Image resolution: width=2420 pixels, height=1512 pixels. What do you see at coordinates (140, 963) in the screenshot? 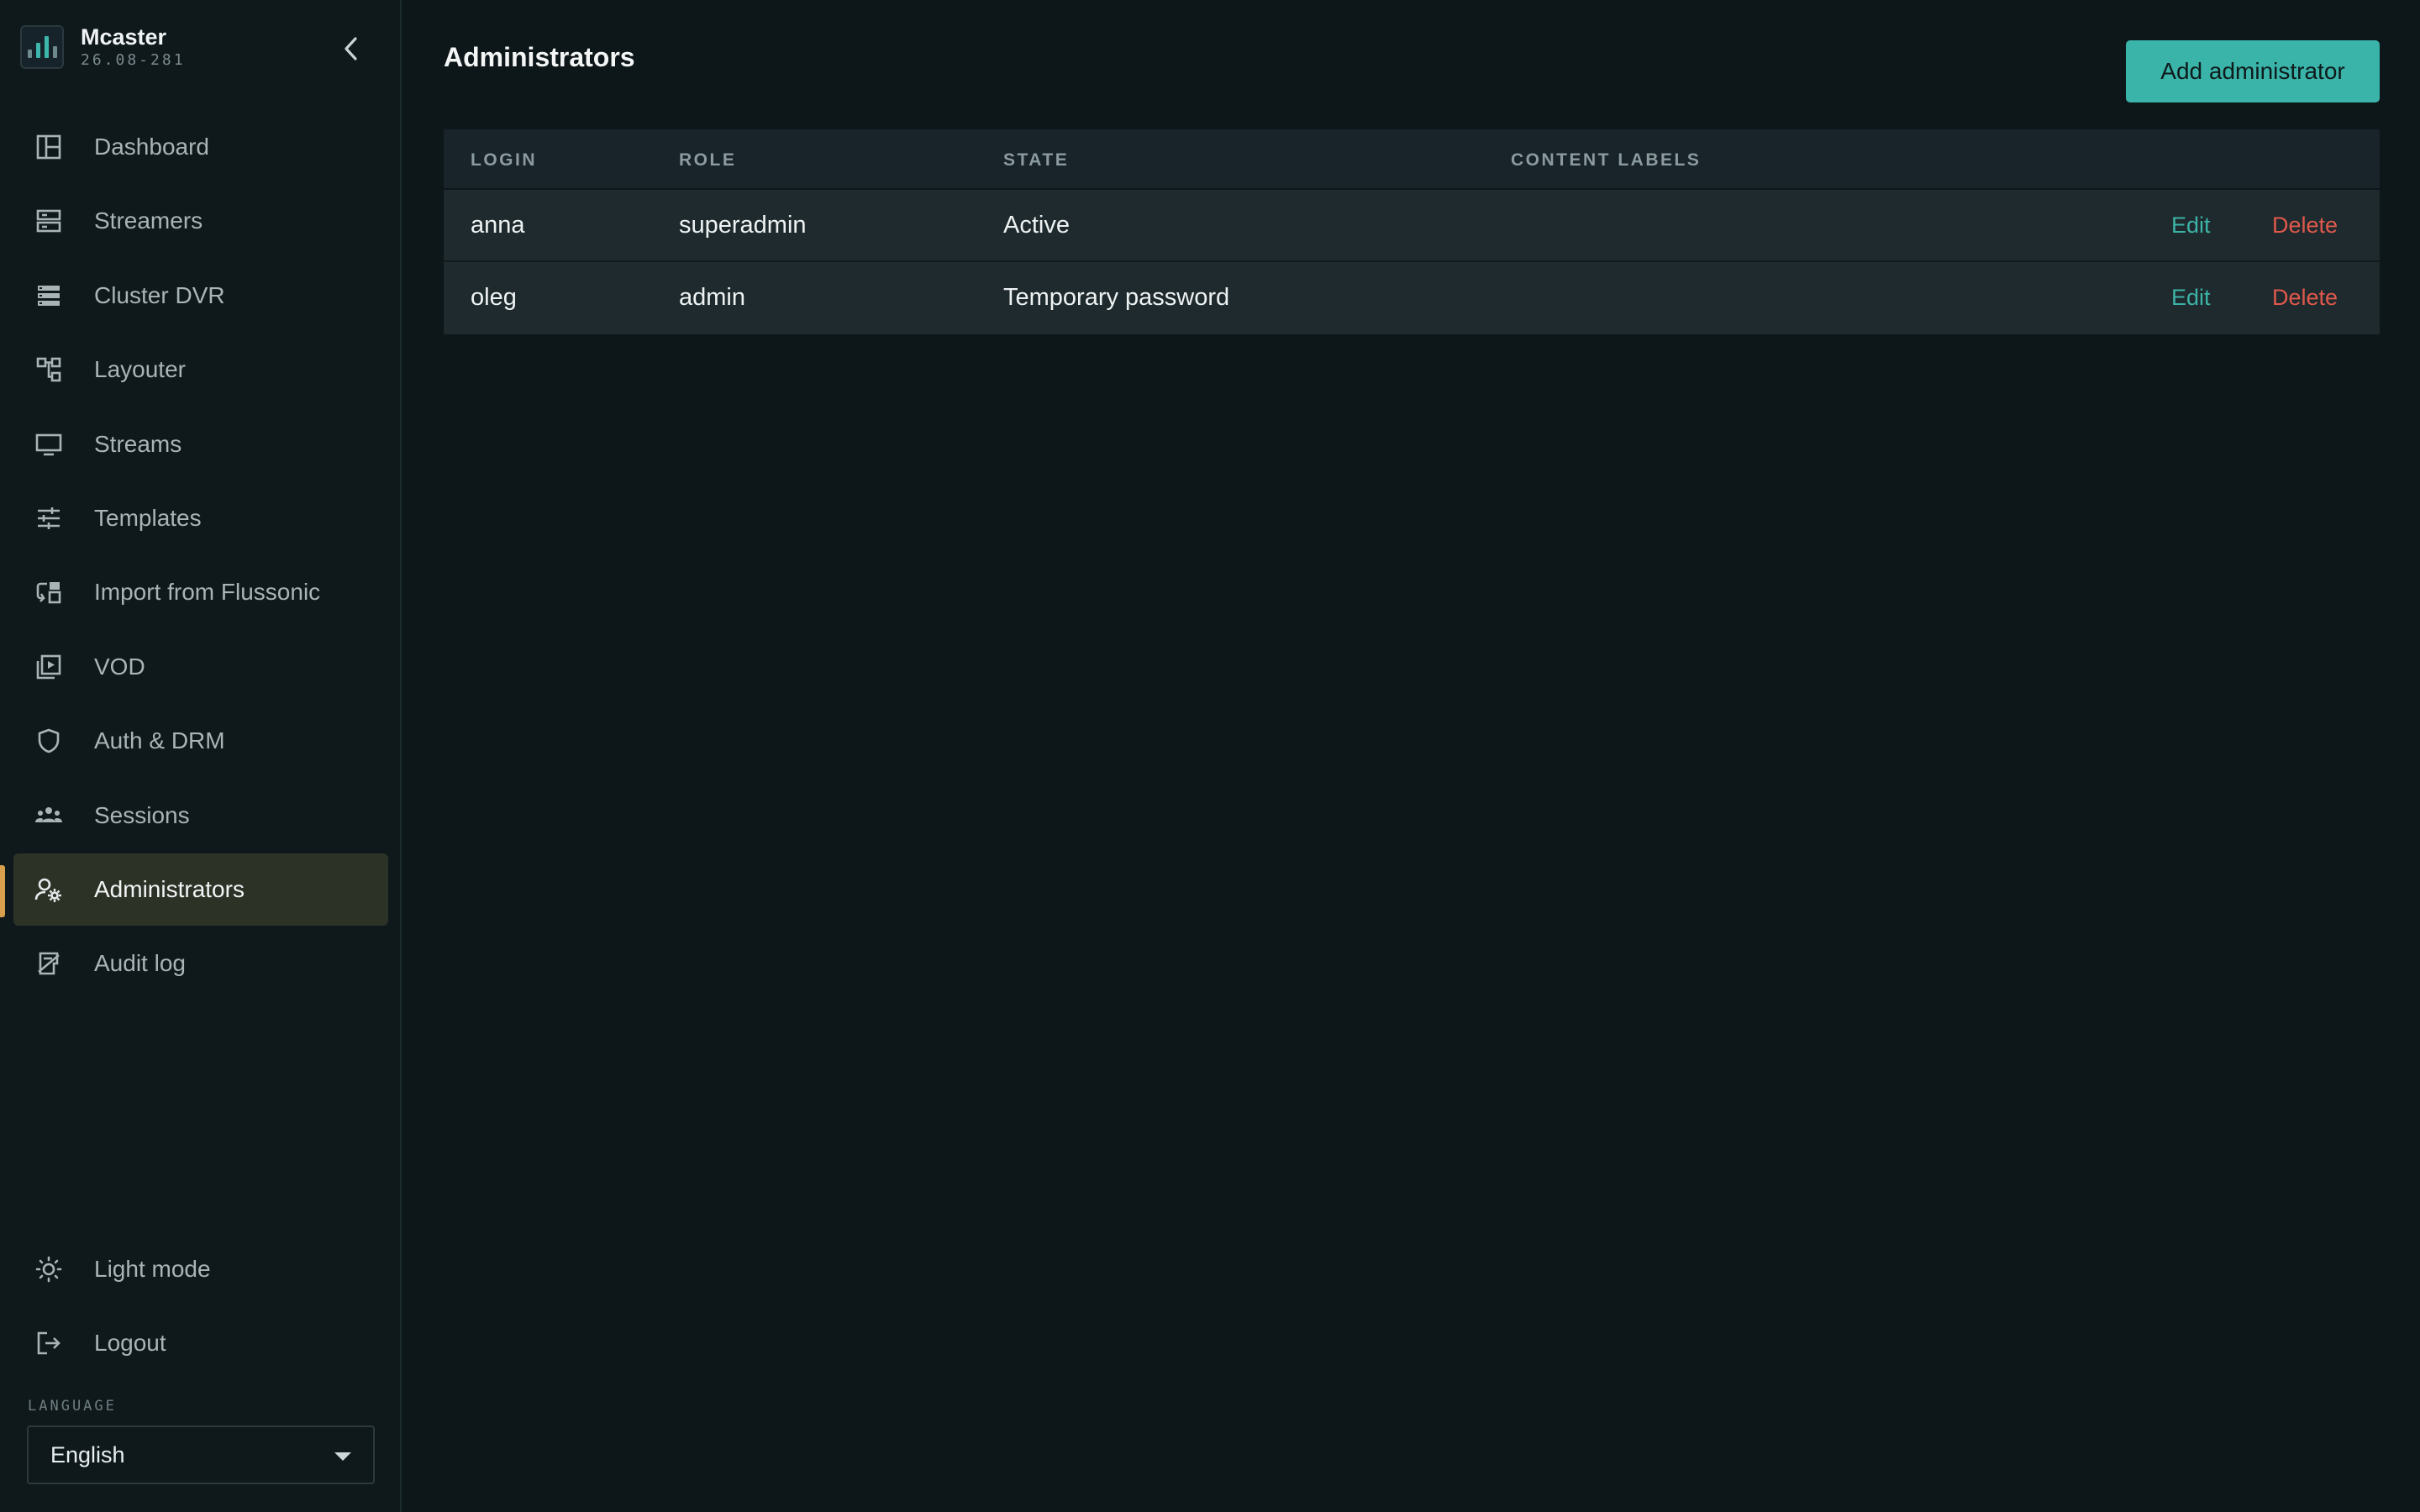
I see `sidebar-item-label: Audit log` at bounding box center [140, 963].